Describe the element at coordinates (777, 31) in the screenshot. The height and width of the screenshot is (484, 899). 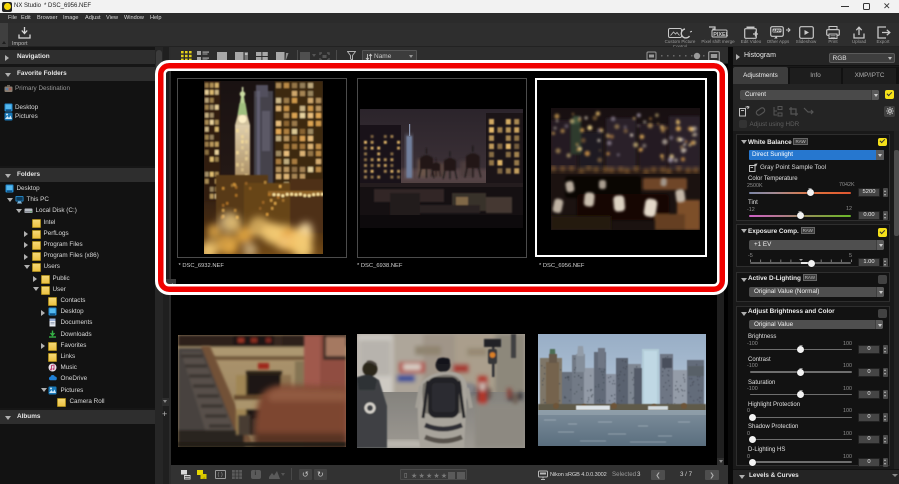
I see `svg-text: APP` at that location.